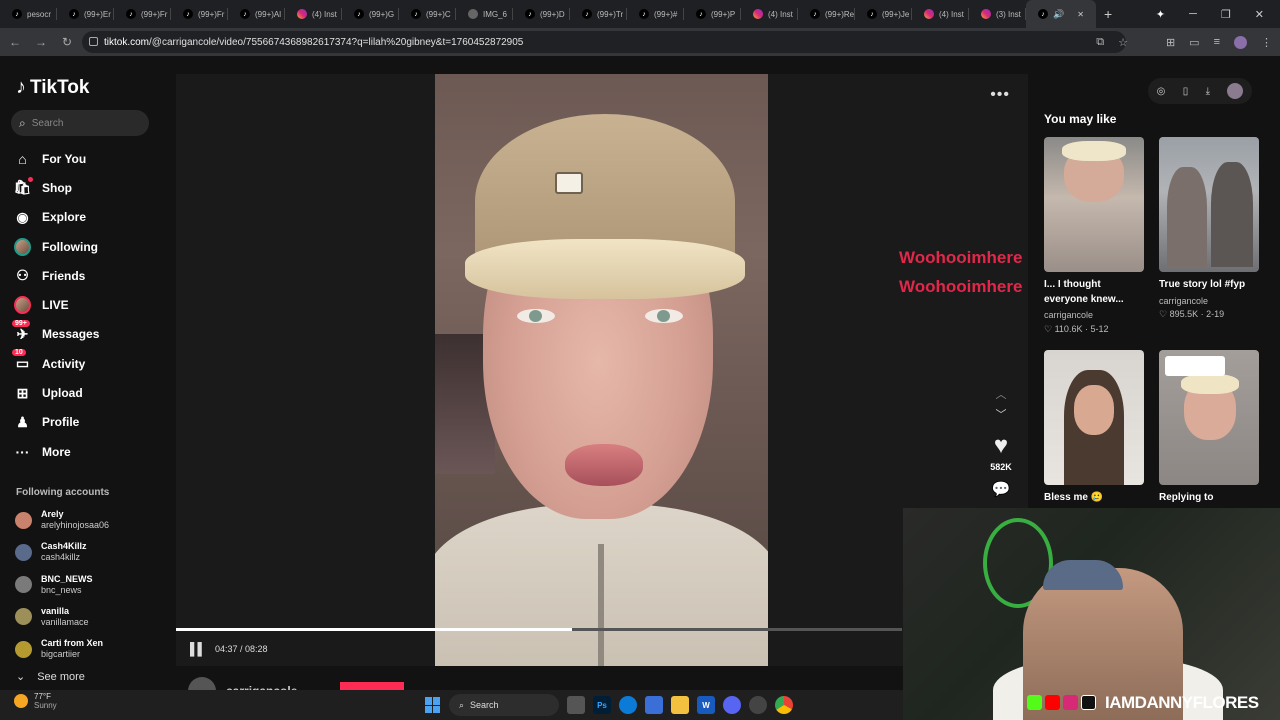 Image resolution: width=1280 pixels, height=720 pixels. What do you see at coordinates (598, 14) in the screenshot?
I see `browser-tab: ♪ (99+)Tr` at bounding box center [598, 14].